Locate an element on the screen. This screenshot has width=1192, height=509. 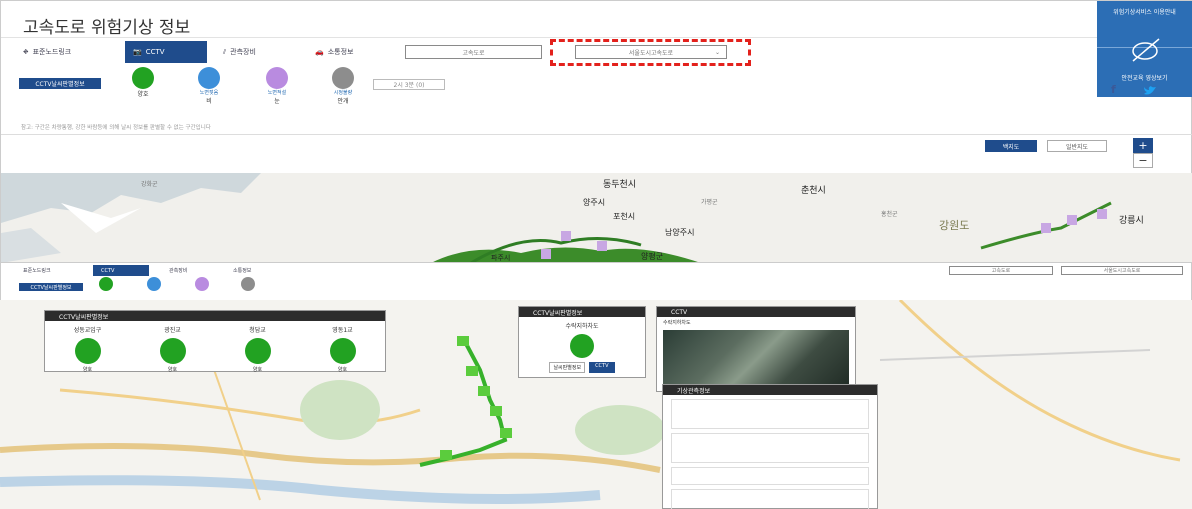
road-type-select-small: 고속도로 is located at coordinates (1001, 270).